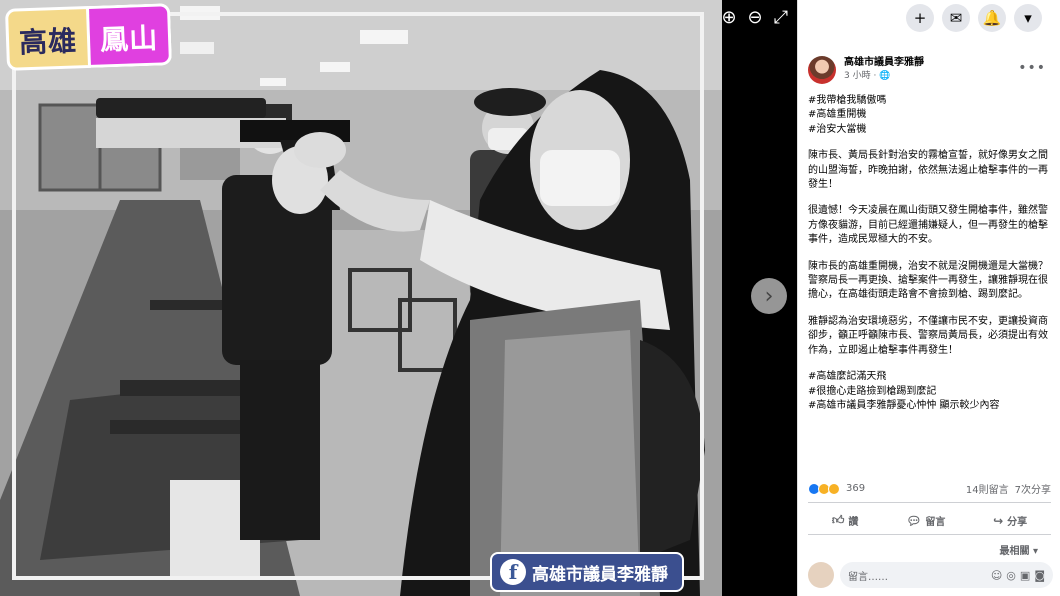  I want to click on author-name: 高雄市議員李雅靜, so click(884, 63).